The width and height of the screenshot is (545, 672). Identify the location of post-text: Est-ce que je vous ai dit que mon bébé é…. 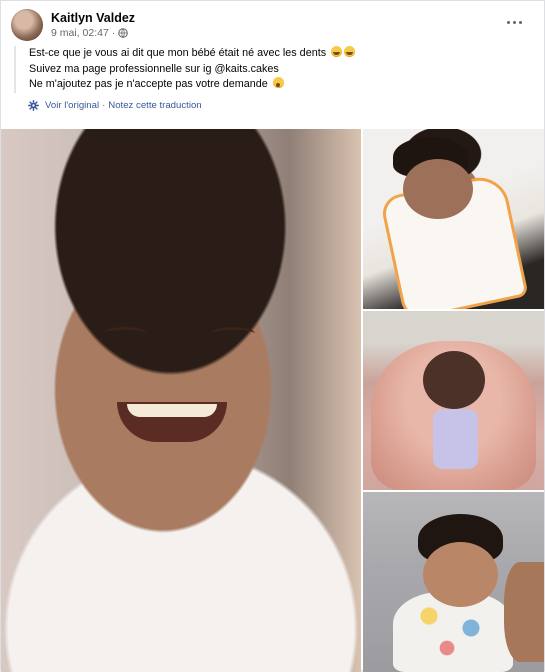
(269, 69).